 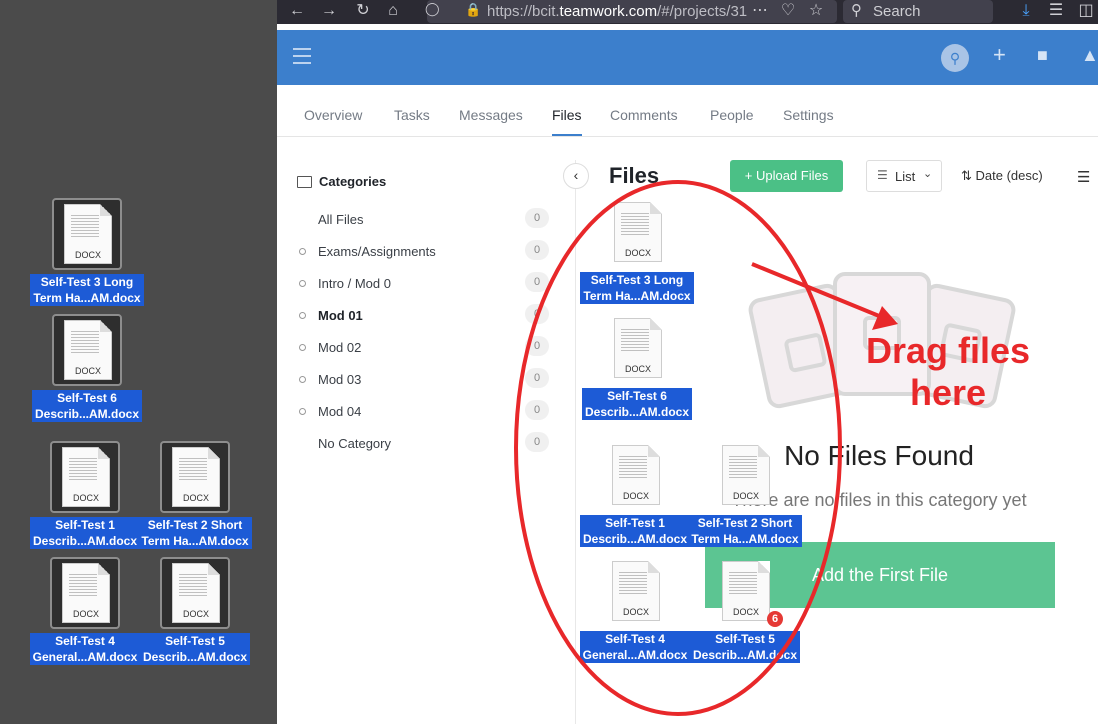 I want to click on desktop-file-icon: DOCX Self-Test 5 Describ...AM.docx, so click(x=195, y=611).